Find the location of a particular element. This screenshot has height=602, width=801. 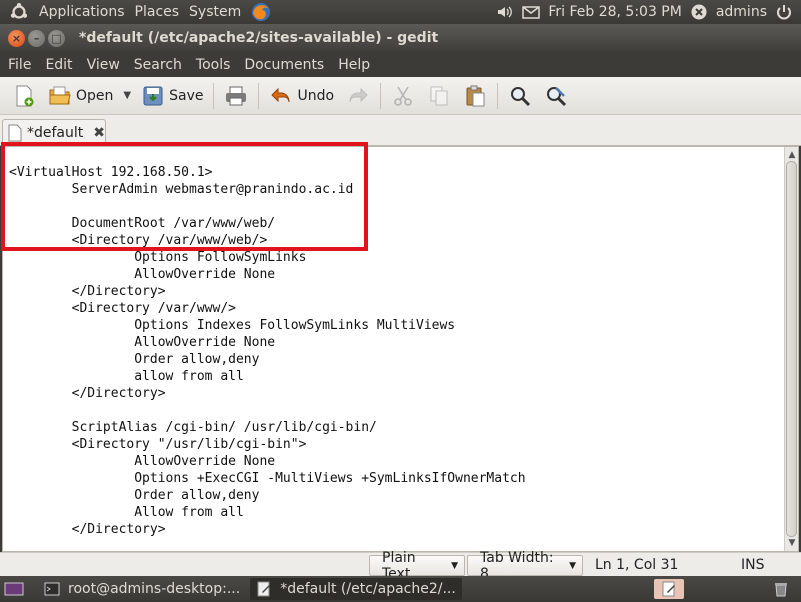

user-status-icon is located at coordinates (699, 12).